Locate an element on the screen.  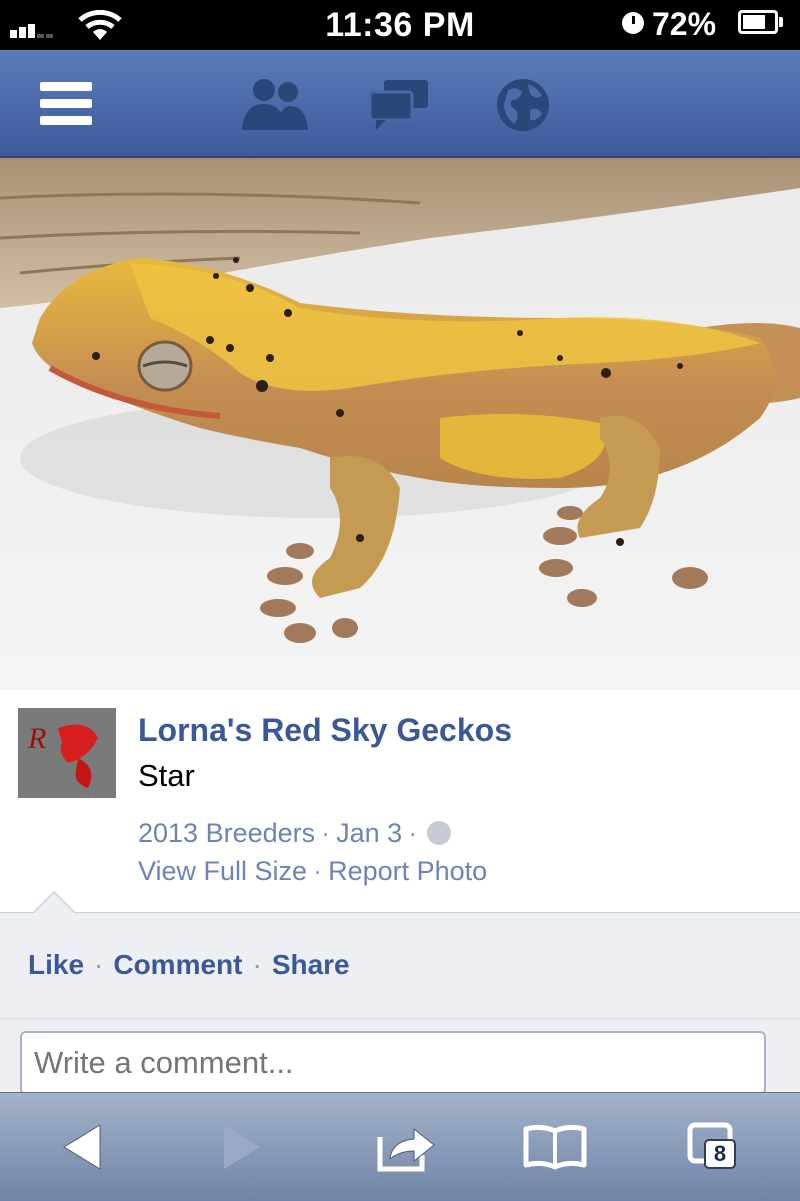
notifications-globe-icon is located at coordinates (523, 105).